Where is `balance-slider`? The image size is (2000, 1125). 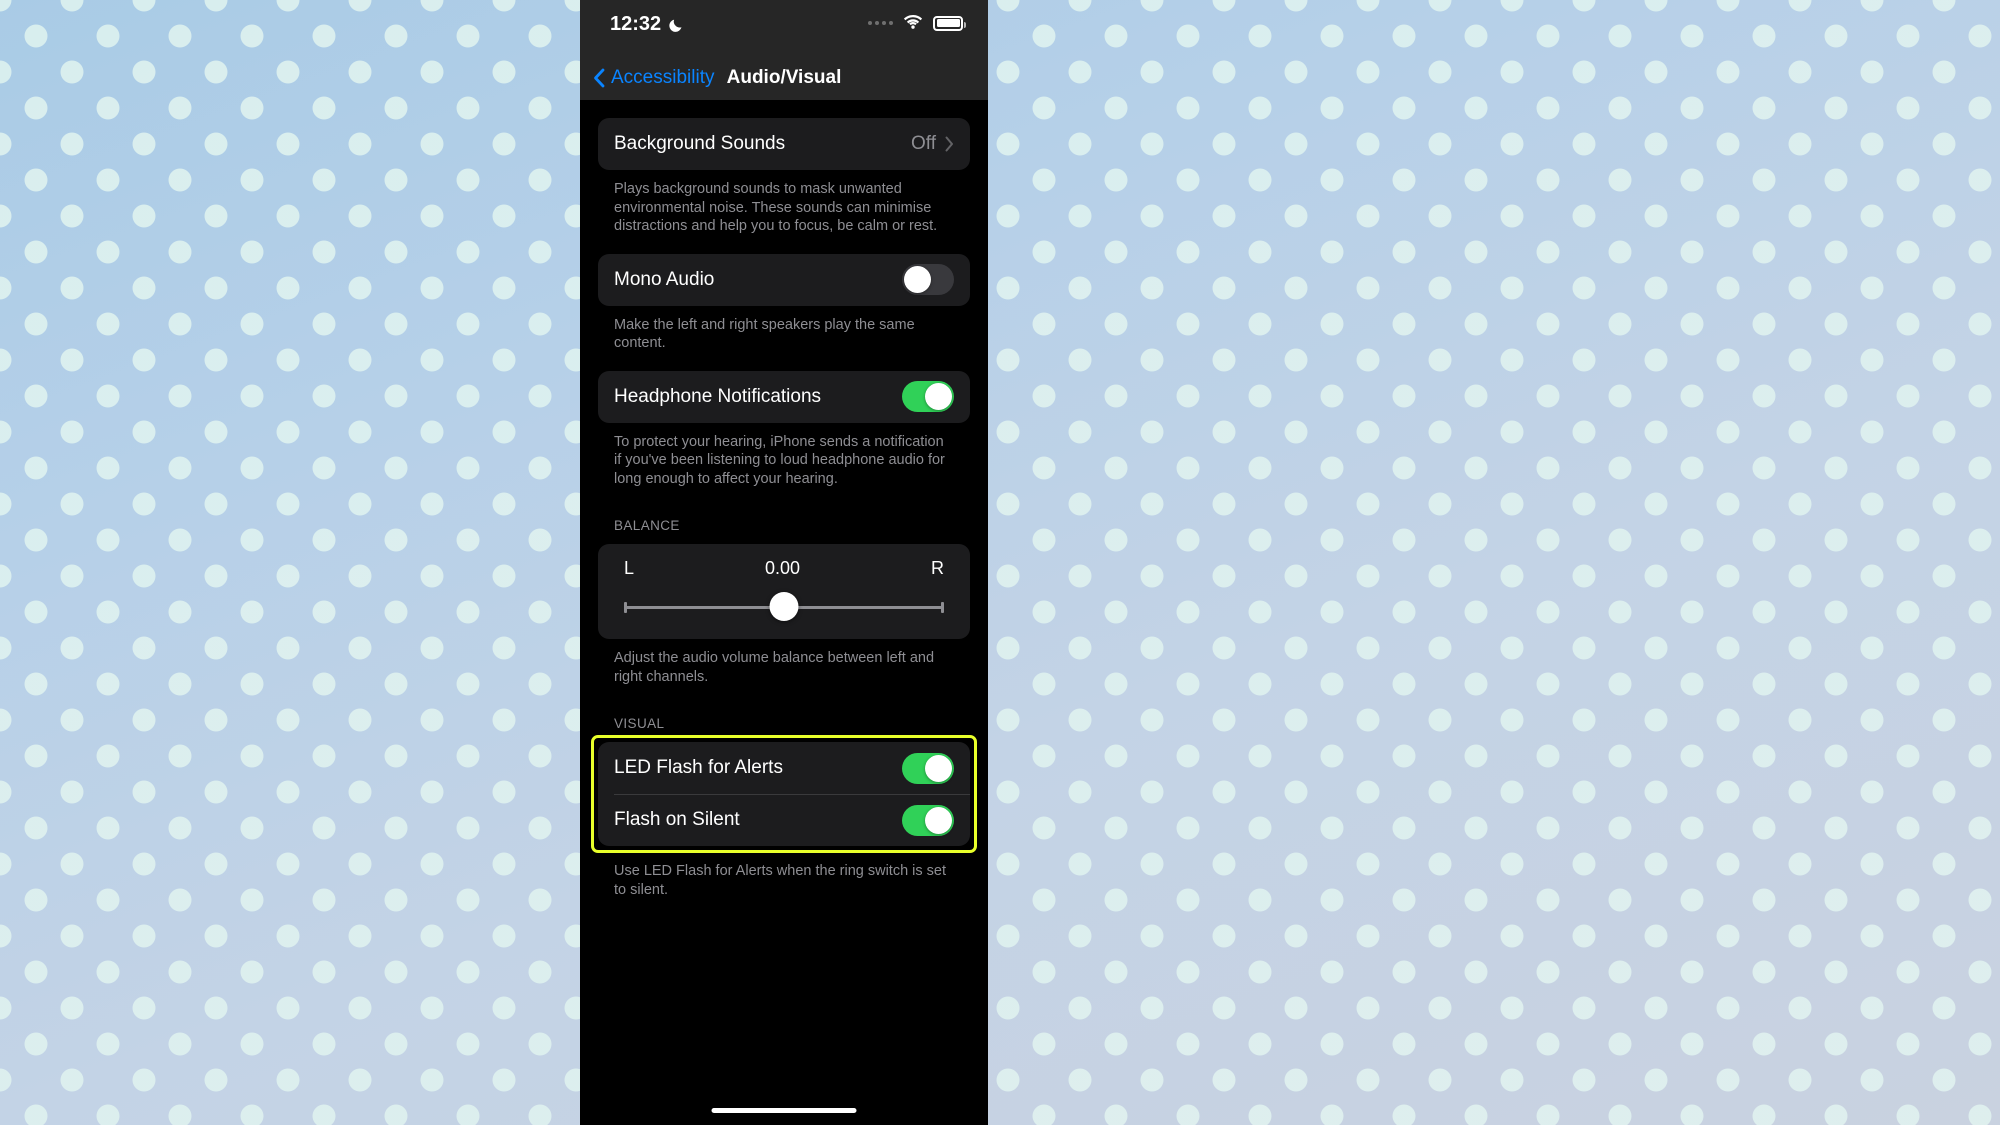
balance-slider is located at coordinates (784, 607).